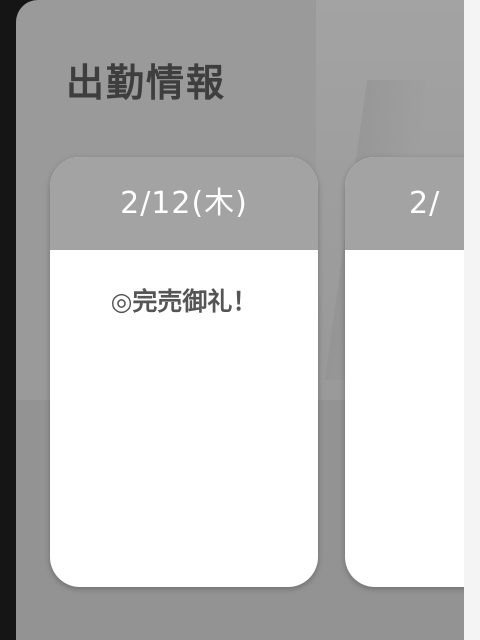 The image size is (480, 640). What do you see at coordinates (412, 203) in the screenshot?
I see `schedule-card-date: 2/` at bounding box center [412, 203].